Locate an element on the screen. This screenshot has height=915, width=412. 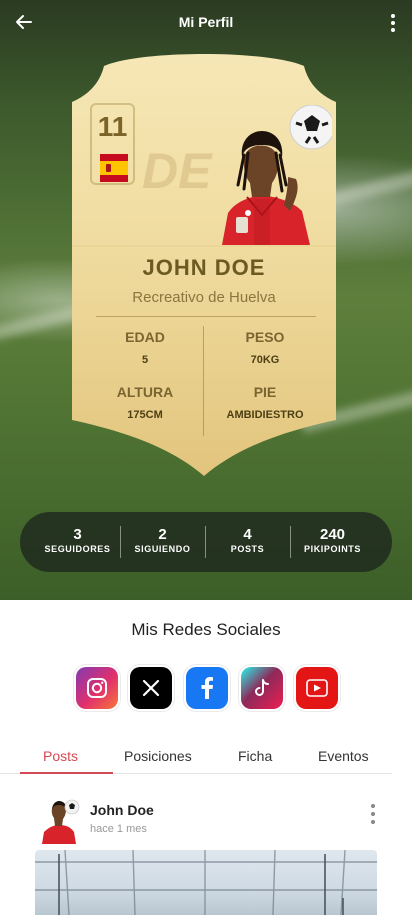
club-name: Recreativo de Huelva is located at coordinates (204, 297).